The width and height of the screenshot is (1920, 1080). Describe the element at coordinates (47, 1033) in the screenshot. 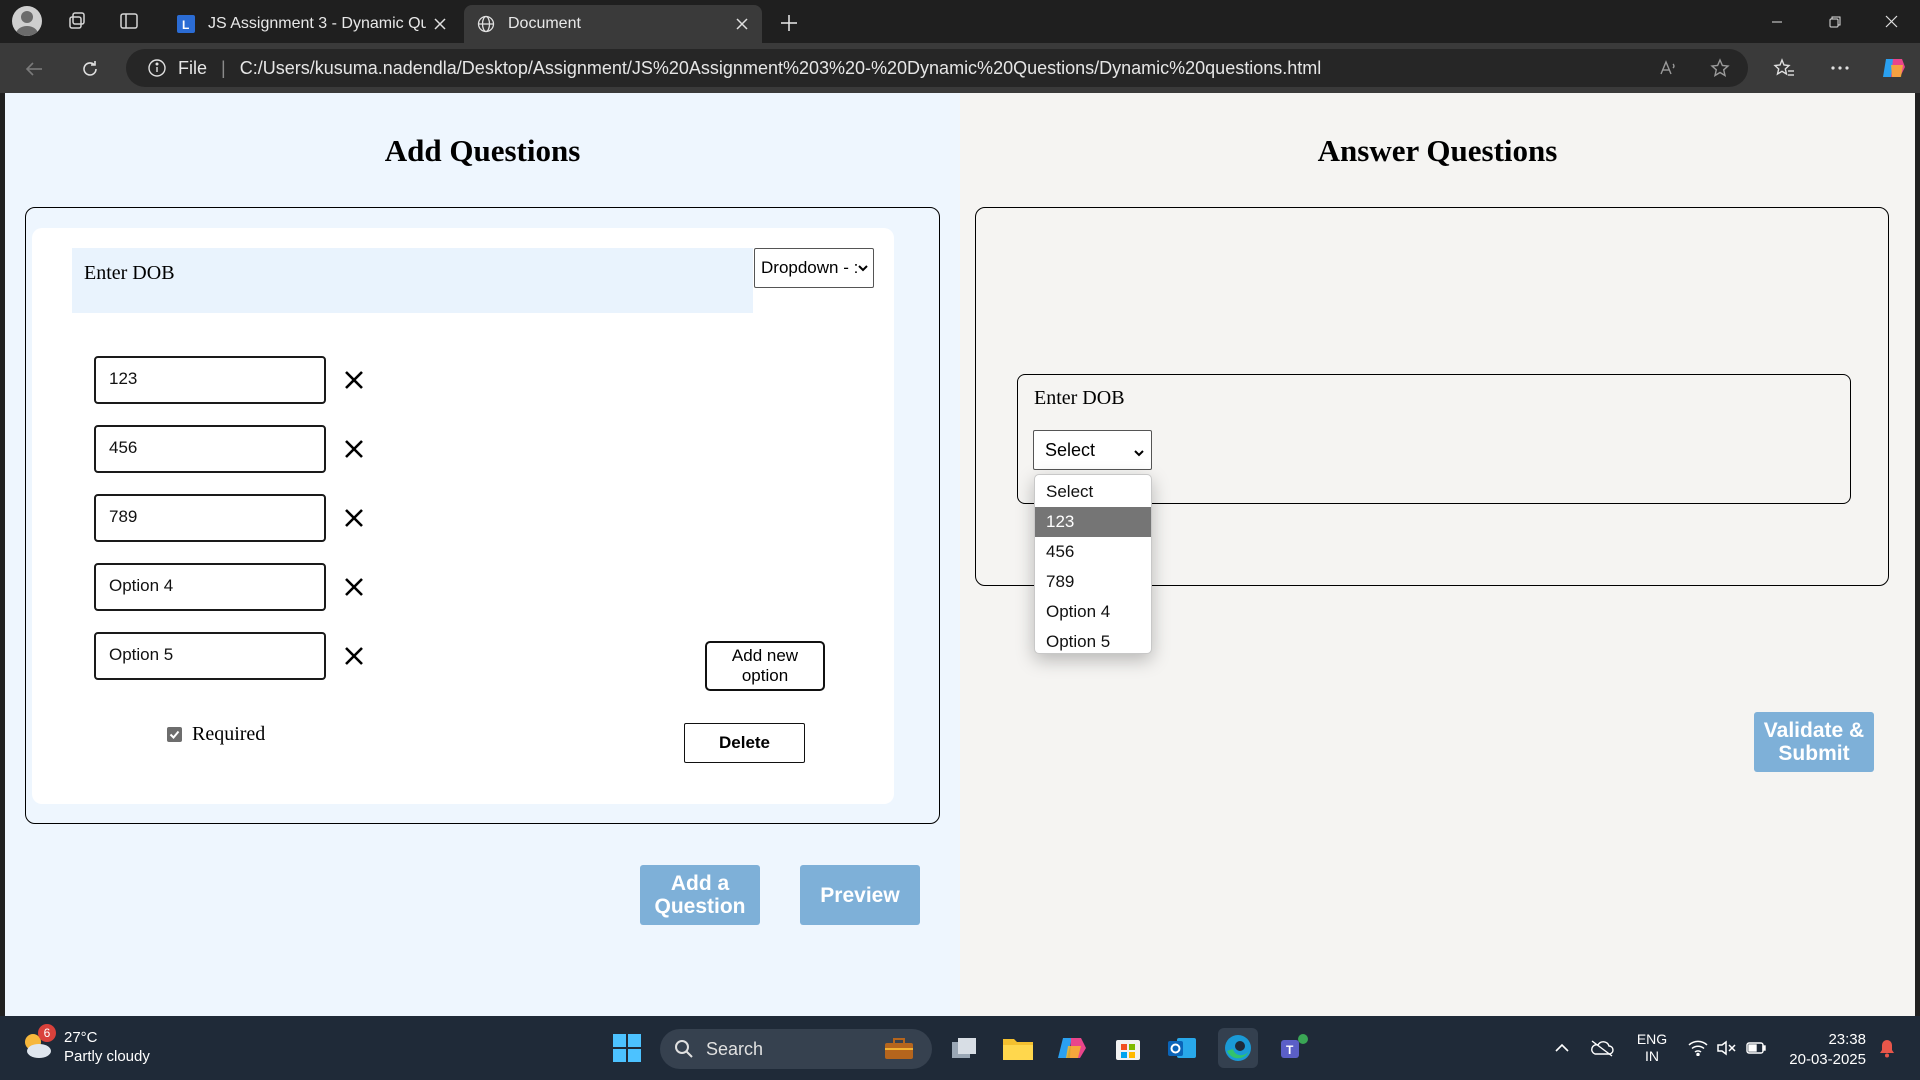

I see `weather-badge: 6` at that location.